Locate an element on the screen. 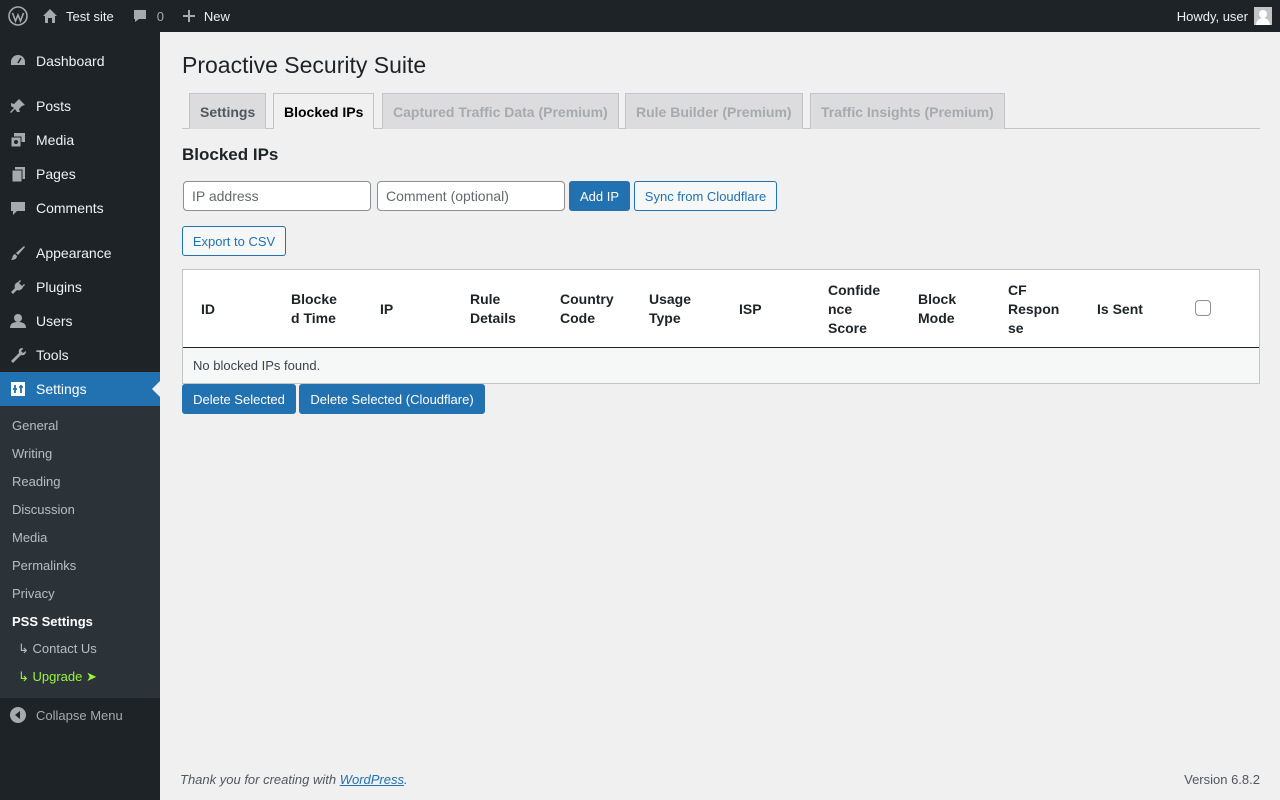 The height and width of the screenshot is (800, 1280). pin-icon is located at coordinates (18, 106).